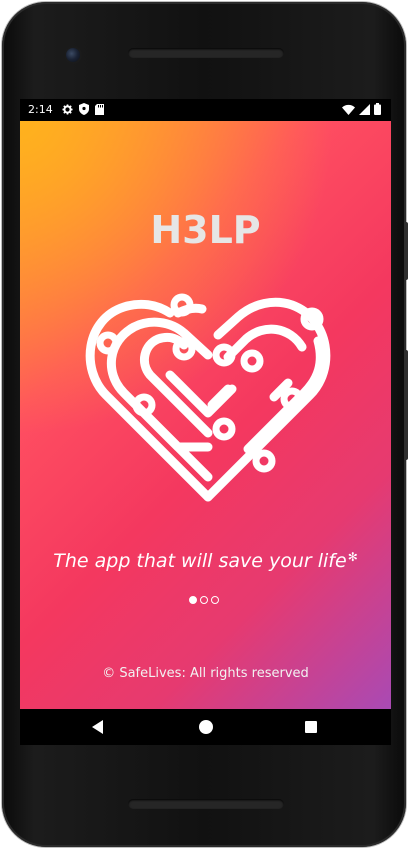 This screenshot has width=410, height=849. I want to click on home-icon, so click(206, 727).